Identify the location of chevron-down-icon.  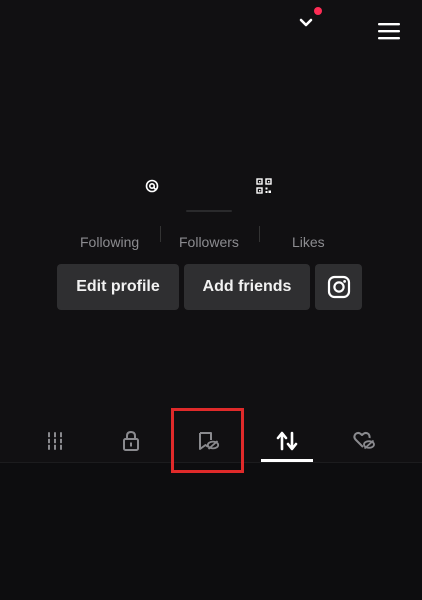
(306, 22).